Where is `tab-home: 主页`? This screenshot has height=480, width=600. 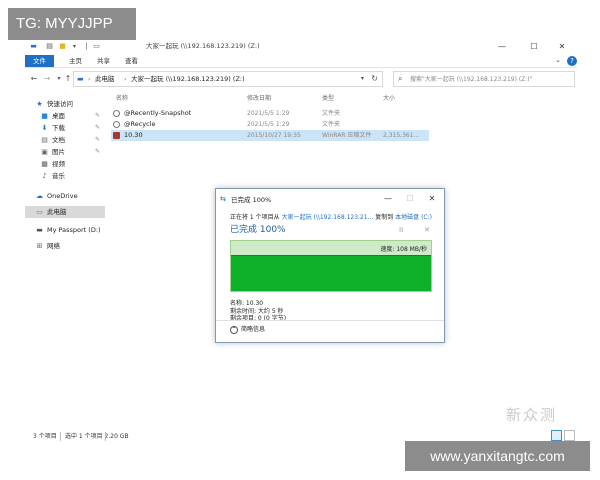
tab-home: 主页 is located at coordinates (75, 61).